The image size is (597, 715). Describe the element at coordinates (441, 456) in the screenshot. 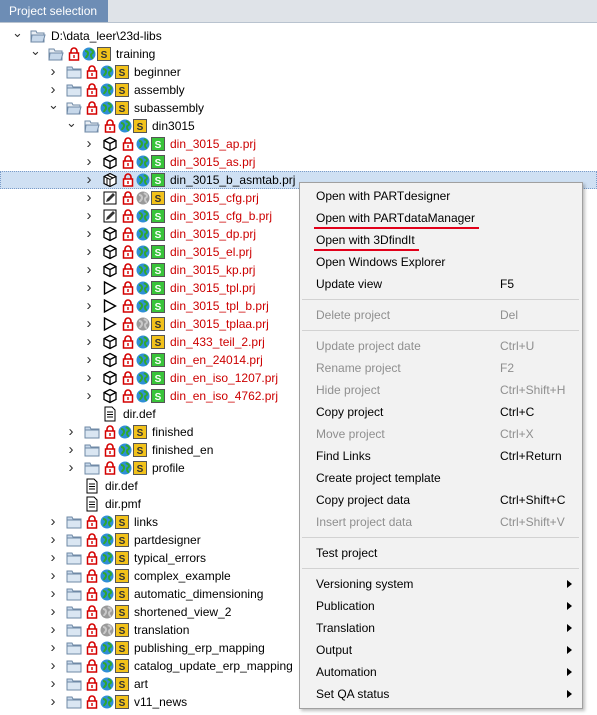

I see `menu-item-find-links: Find Links Ctrl+Return` at that location.